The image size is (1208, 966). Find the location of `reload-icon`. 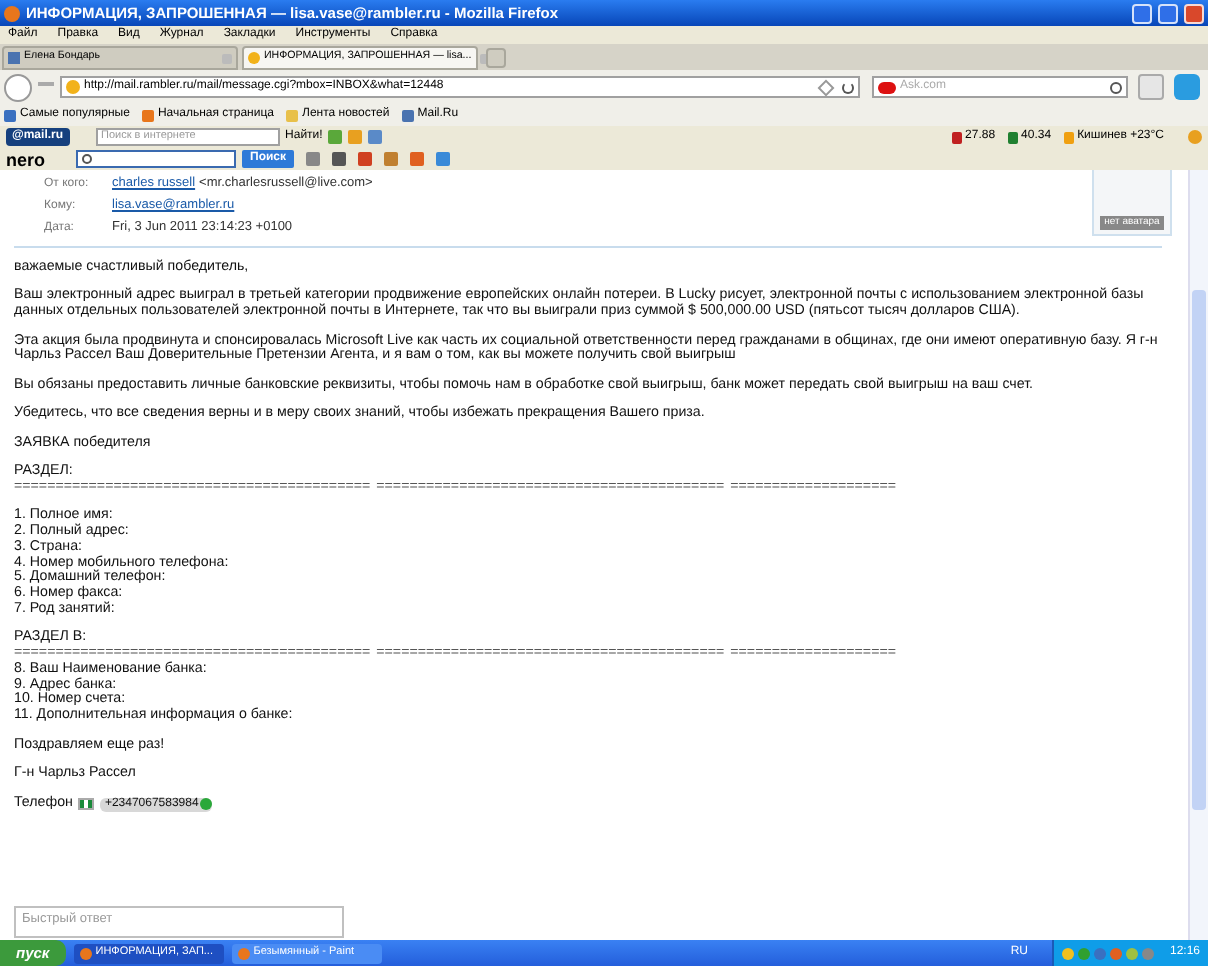

reload-icon is located at coordinates (848, 87).